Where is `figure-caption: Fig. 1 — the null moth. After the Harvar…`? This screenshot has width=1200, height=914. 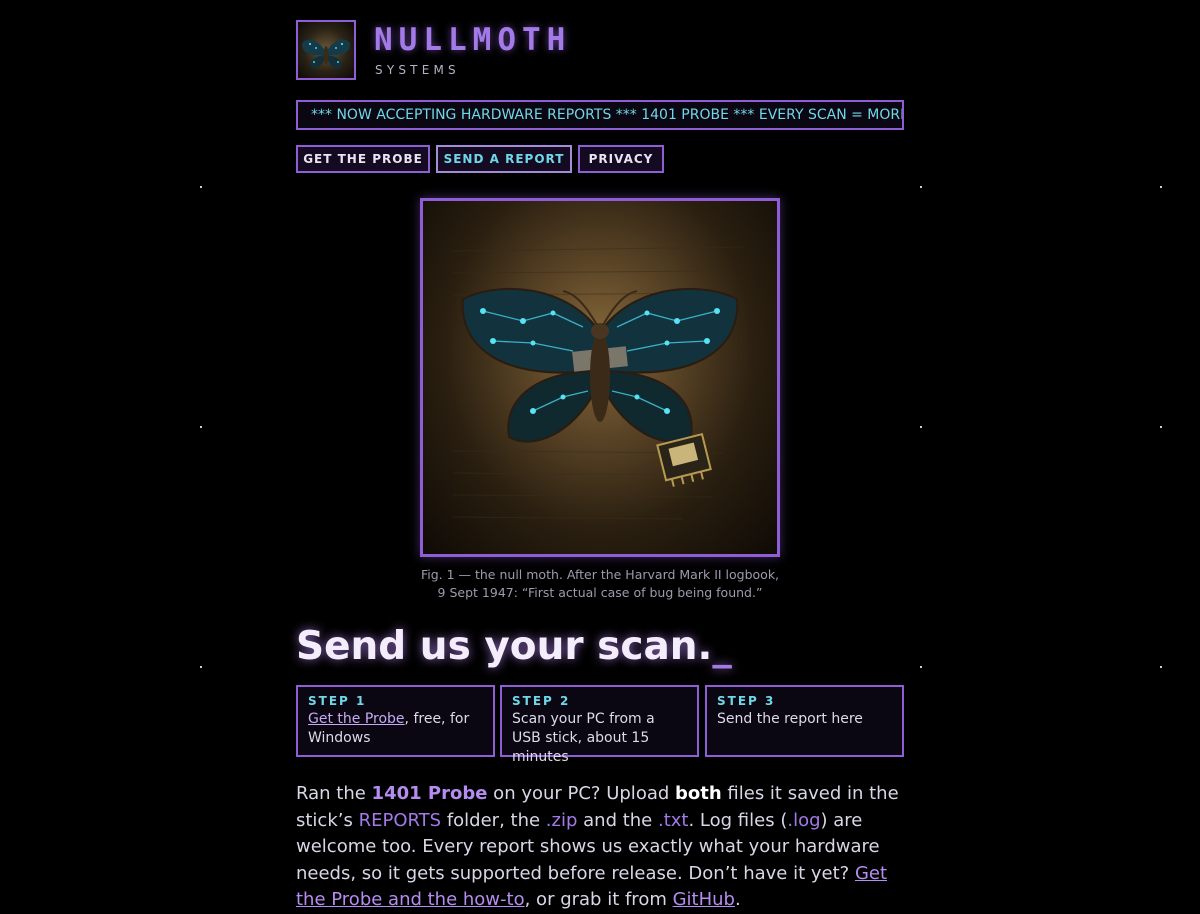
figure-caption: Fig. 1 — the null moth. After the Harvar… is located at coordinates (600, 583).